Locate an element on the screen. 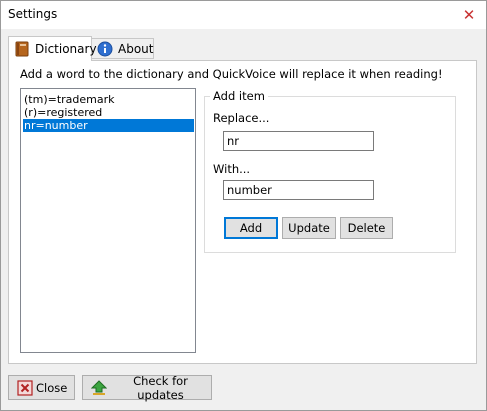 The height and width of the screenshot is (411, 487). add-button: Add is located at coordinates (251, 228).